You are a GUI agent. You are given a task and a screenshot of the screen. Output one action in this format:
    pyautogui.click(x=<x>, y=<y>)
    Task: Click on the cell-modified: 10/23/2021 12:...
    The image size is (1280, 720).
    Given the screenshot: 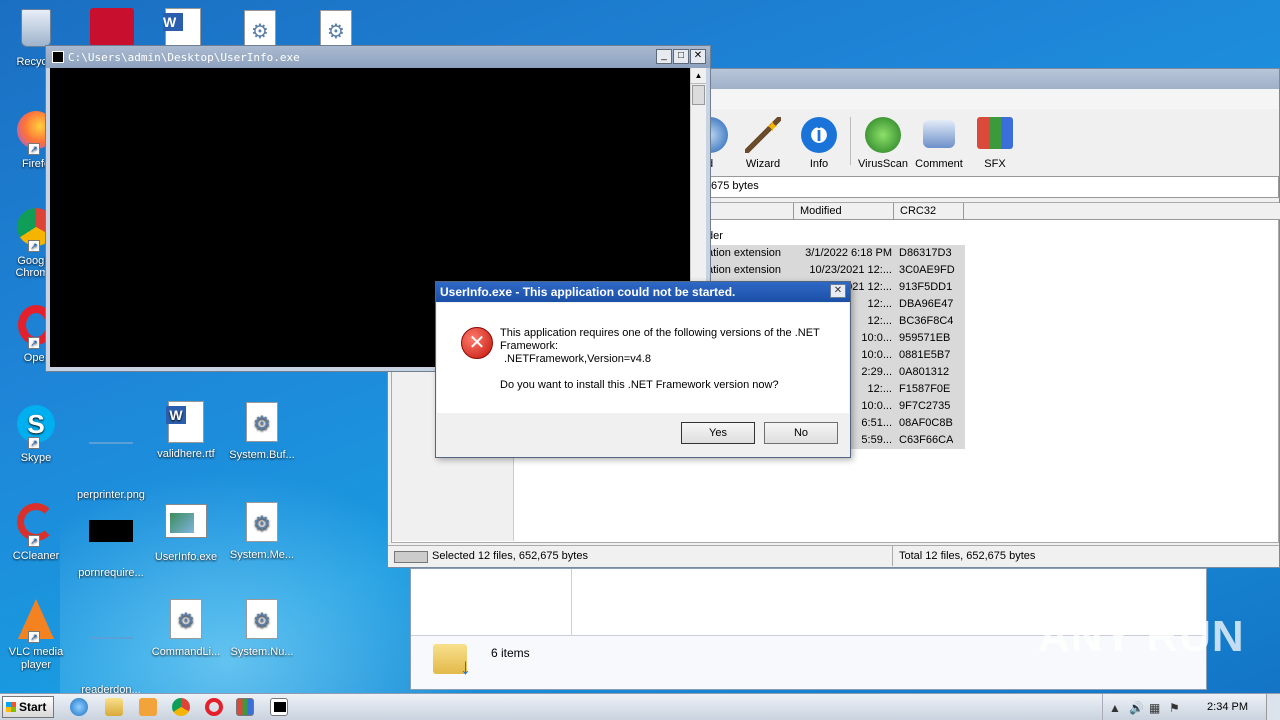 What is the action you would take?
    pyautogui.click(x=850, y=270)
    